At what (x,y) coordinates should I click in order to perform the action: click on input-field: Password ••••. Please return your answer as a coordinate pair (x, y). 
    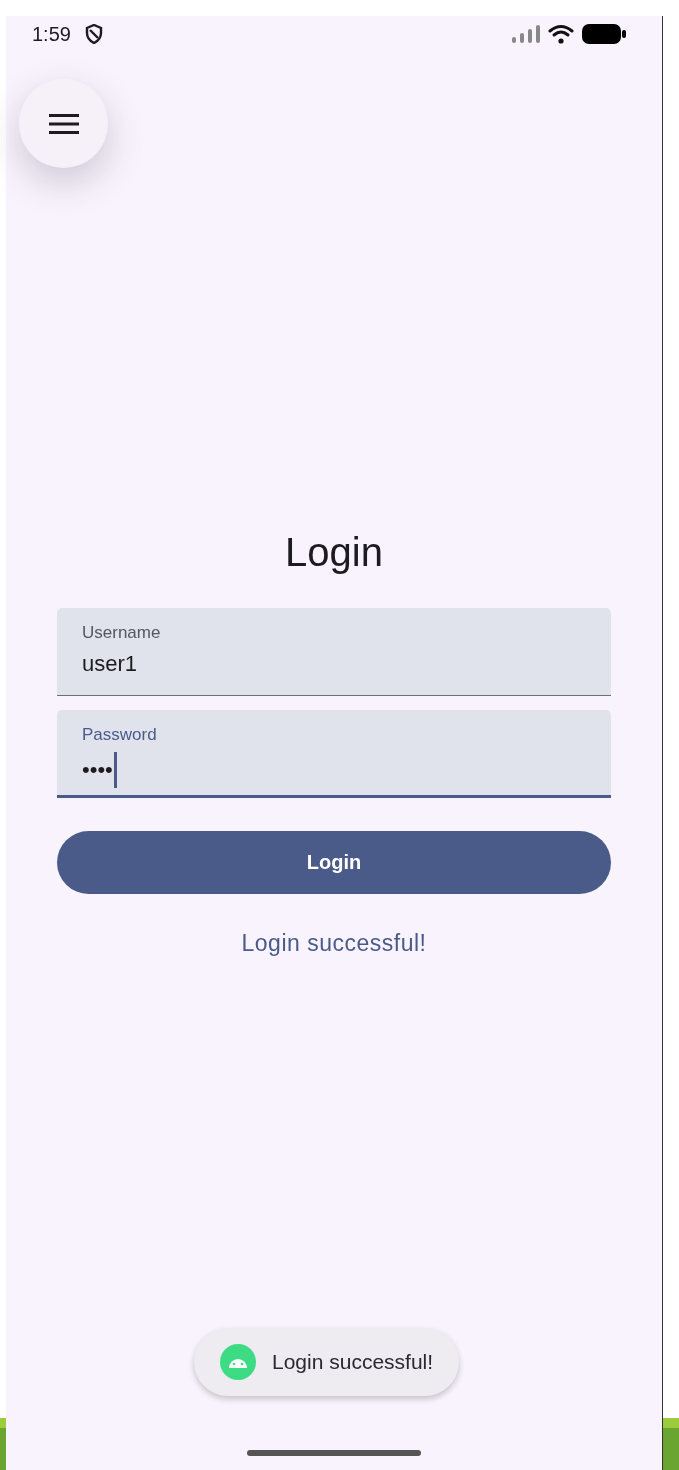
    Looking at the image, I should click on (334, 754).